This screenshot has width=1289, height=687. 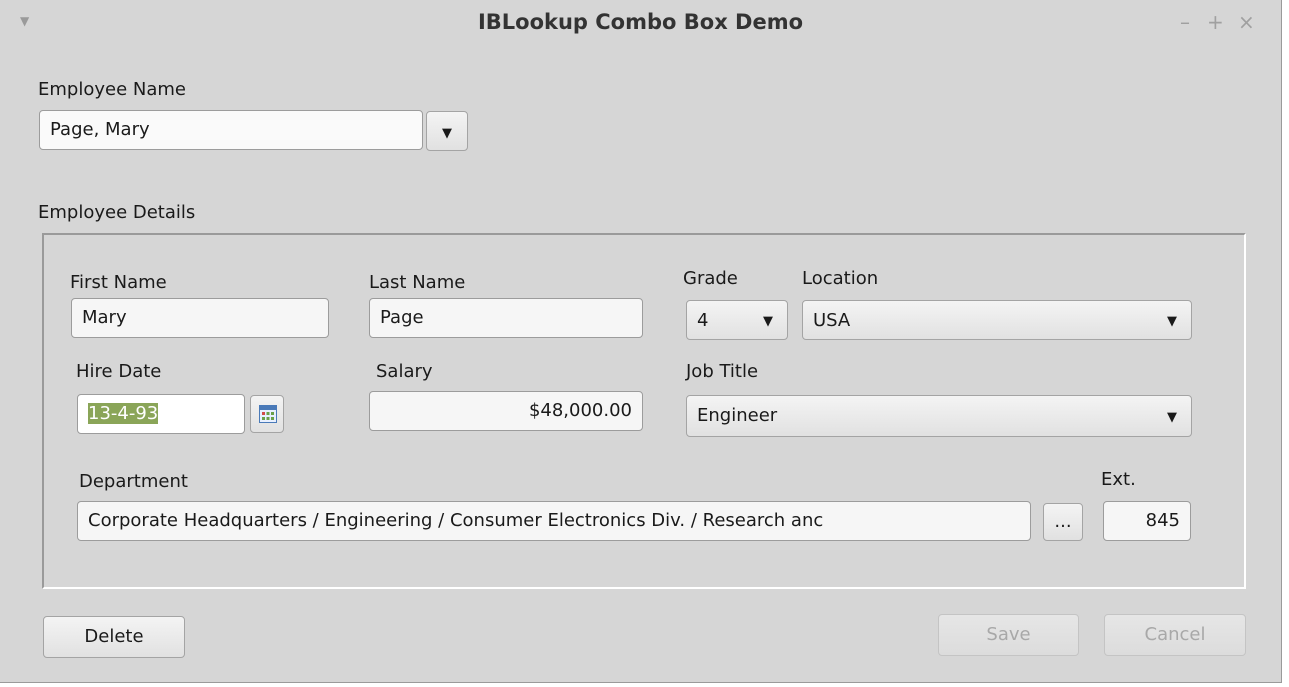 I want to click on location-label: Location, so click(x=840, y=278).